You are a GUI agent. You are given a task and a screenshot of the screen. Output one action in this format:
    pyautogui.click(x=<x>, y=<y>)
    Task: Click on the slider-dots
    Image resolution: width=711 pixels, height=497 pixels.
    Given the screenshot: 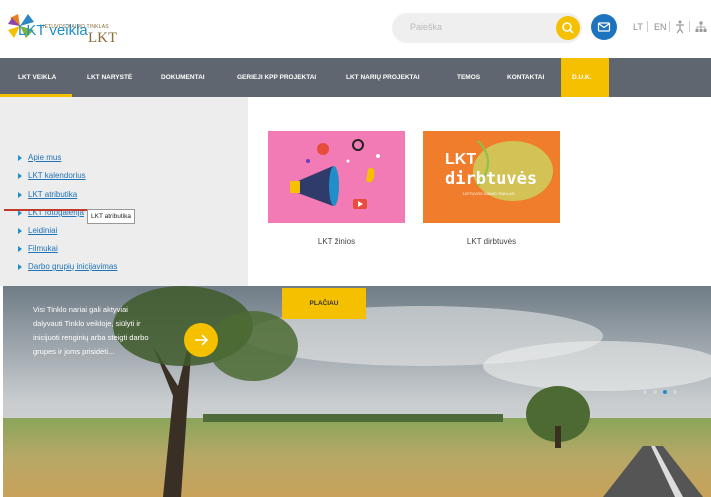 What is the action you would take?
    pyautogui.click(x=663, y=390)
    